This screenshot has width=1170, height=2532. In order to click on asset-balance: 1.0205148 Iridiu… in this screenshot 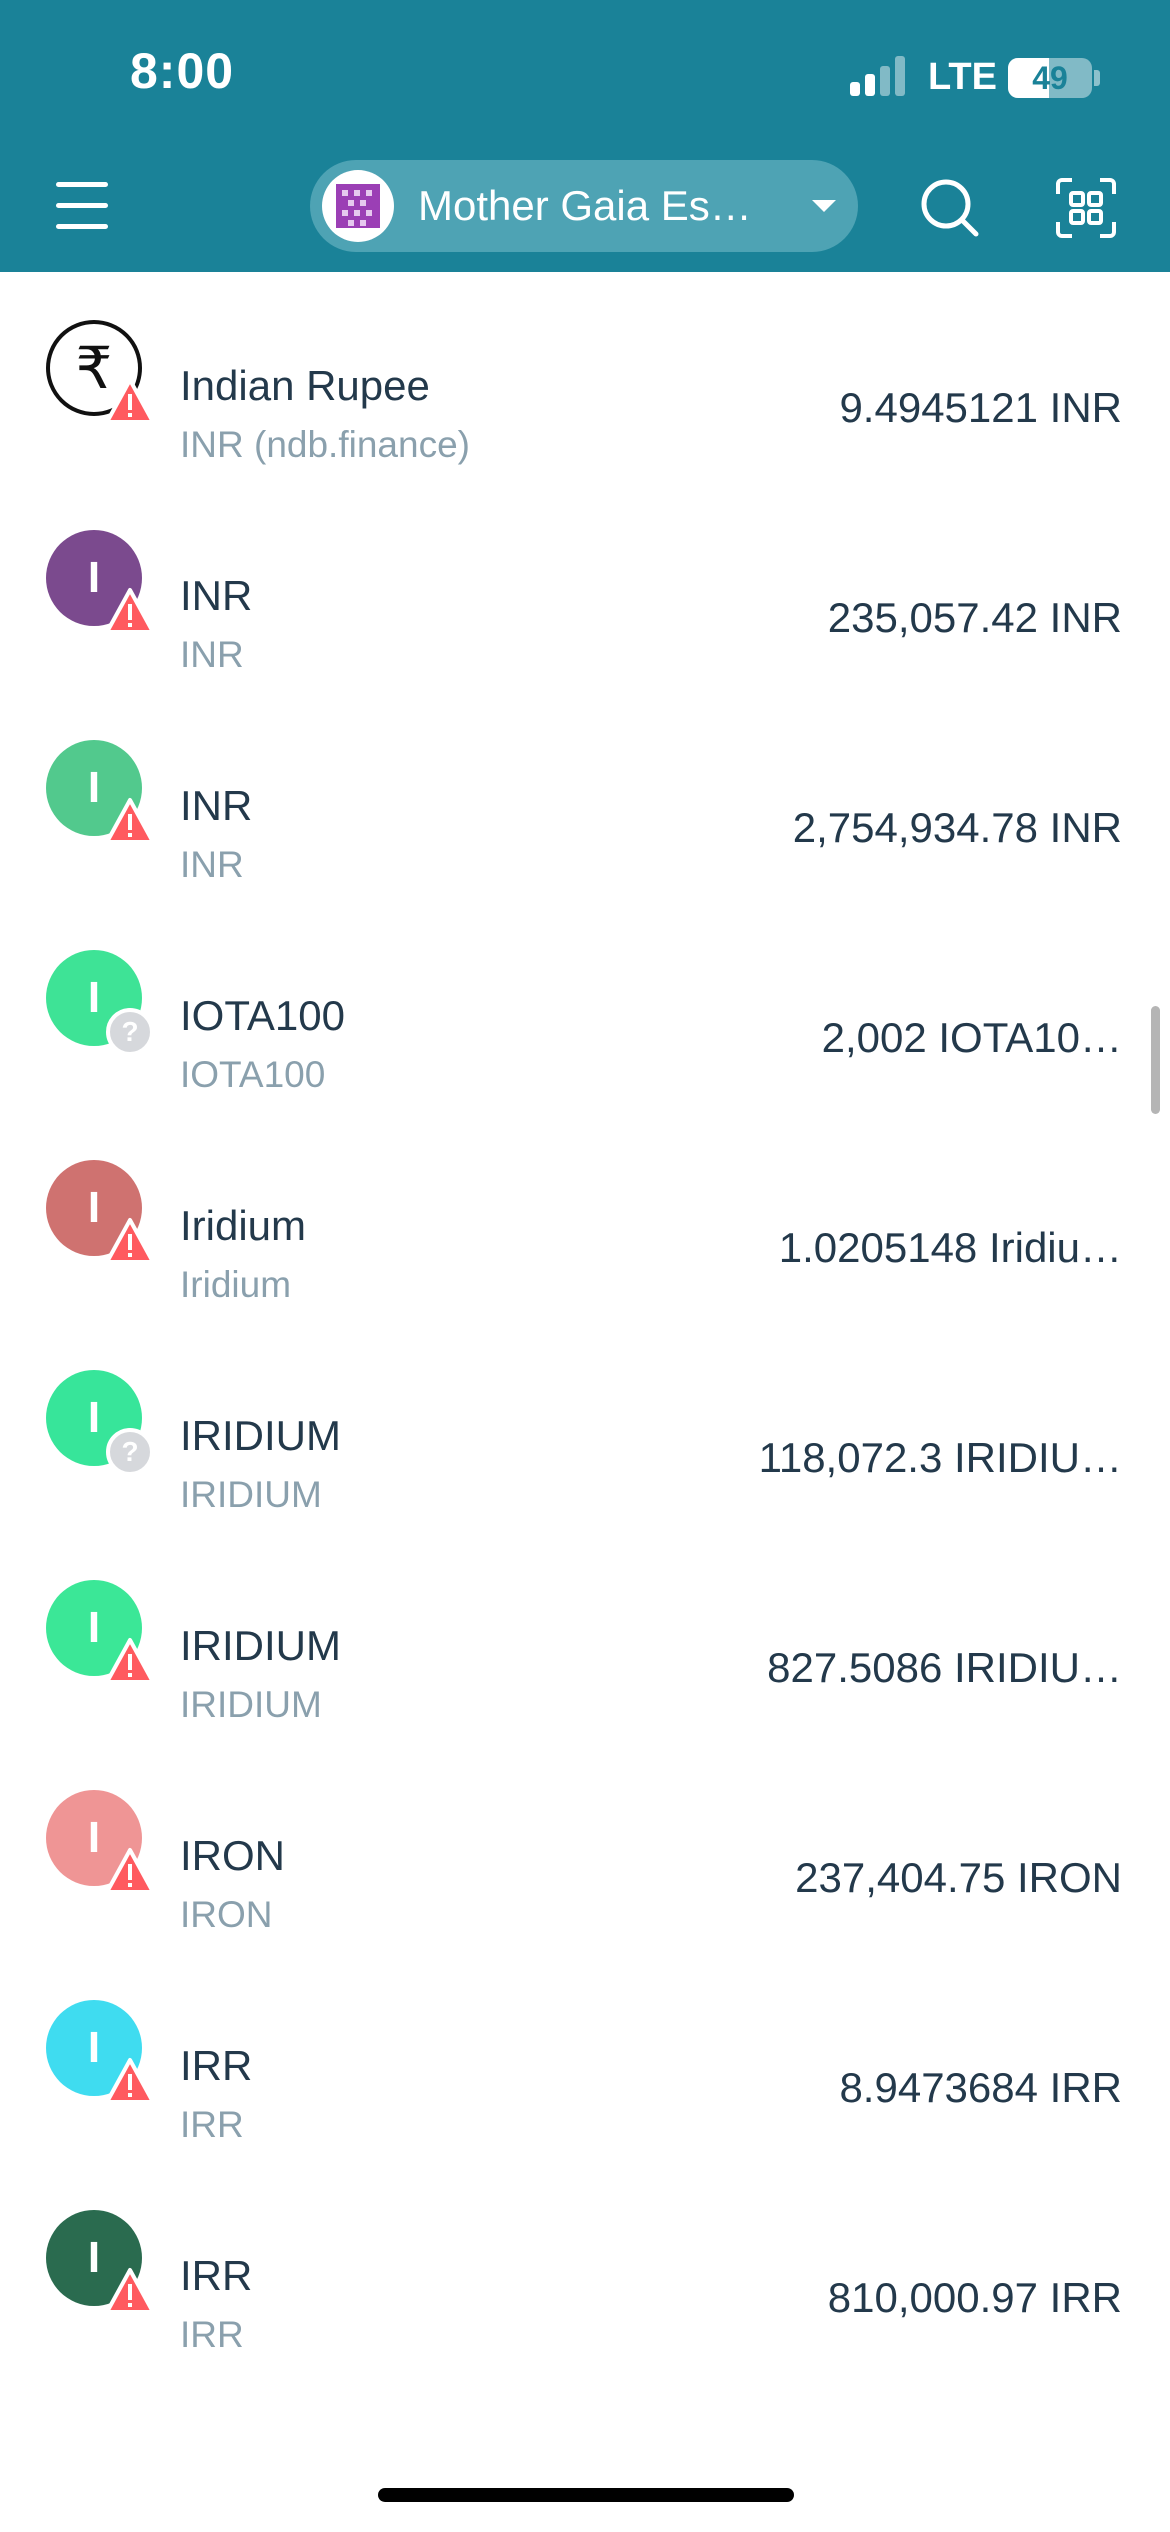, I will do `click(950, 1247)`.